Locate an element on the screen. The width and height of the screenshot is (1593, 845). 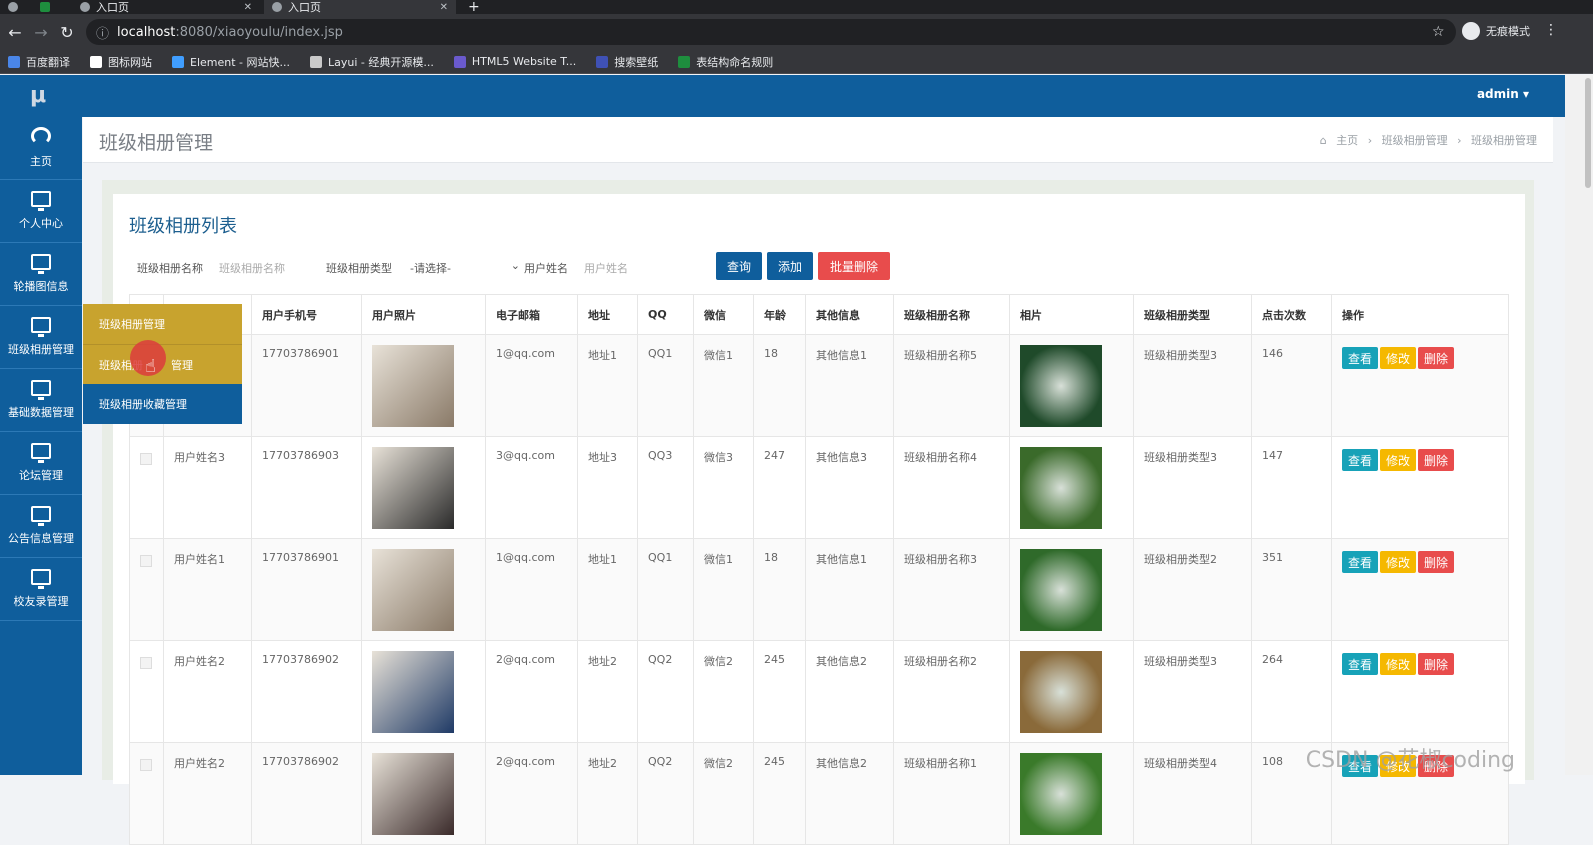
submenu-album-favorite: 班级相册收藏管理 is located at coordinates (162, 404).